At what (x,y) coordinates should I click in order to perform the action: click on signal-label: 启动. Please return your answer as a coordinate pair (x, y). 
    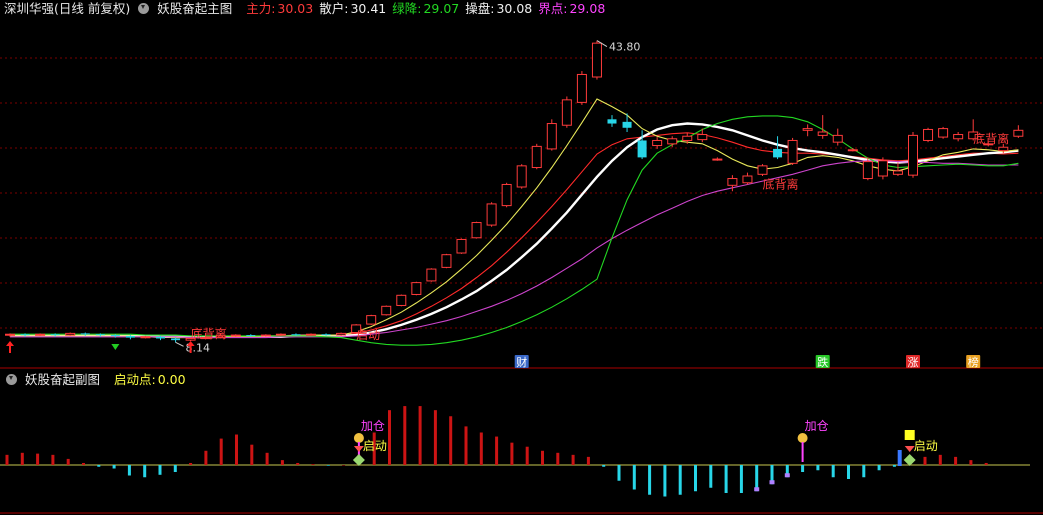
    Looking at the image, I should click on (375, 446).